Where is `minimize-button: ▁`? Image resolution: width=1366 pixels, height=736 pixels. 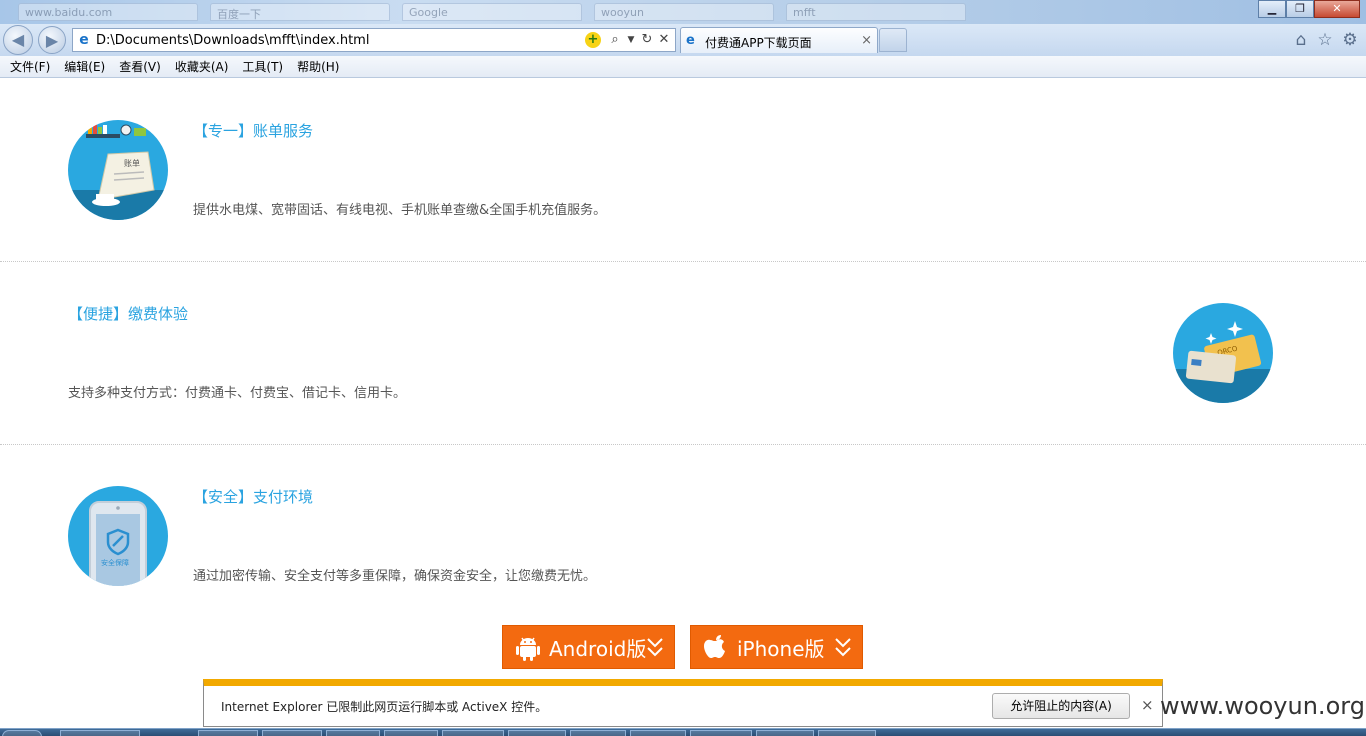 minimize-button: ▁ is located at coordinates (1272, 9).